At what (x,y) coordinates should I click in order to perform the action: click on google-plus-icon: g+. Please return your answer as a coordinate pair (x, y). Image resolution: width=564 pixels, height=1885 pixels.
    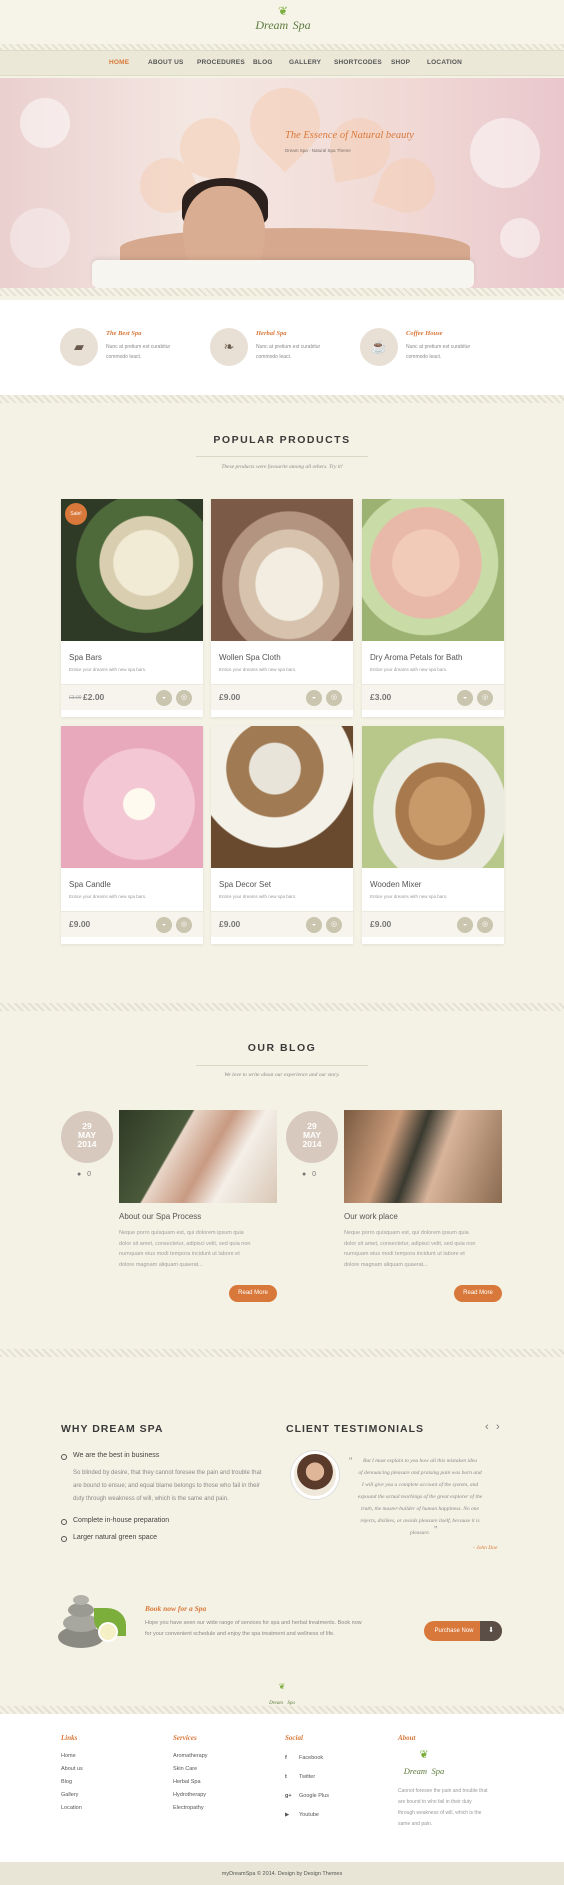
    Looking at the image, I should click on (288, 1796).